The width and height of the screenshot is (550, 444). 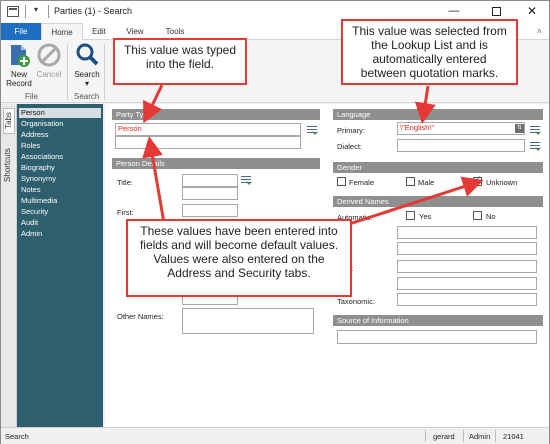 What do you see at coordinates (60, 146) in the screenshot?
I see `nav-item-roles: Roles` at bounding box center [60, 146].